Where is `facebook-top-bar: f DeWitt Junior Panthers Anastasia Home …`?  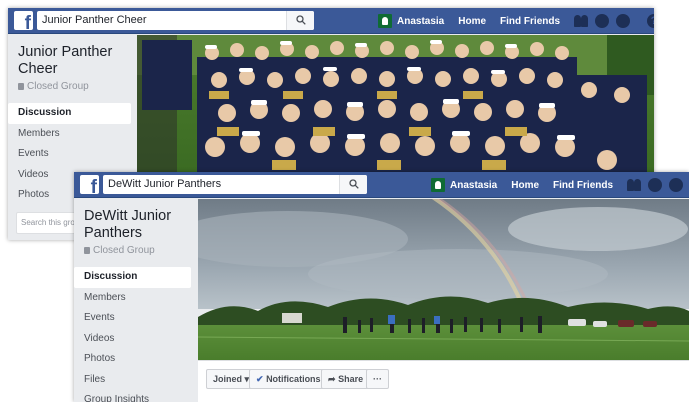
facebook-top-bar: f DeWitt Junior Panthers Anastasia Home … is located at coordinates (381, 185).